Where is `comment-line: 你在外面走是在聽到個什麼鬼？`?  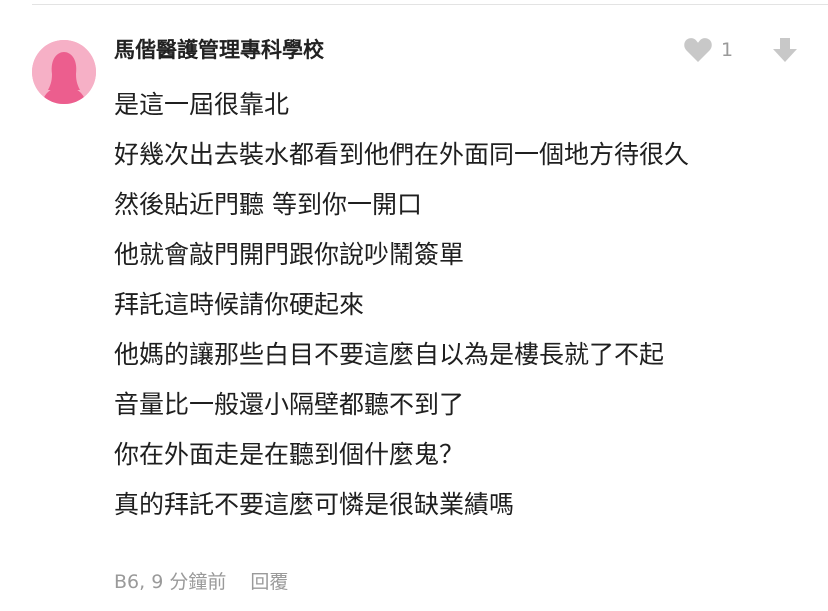 comment-line: 你在外面走是在聽到個什麼鬼？ is located at coordinates (289, 454).